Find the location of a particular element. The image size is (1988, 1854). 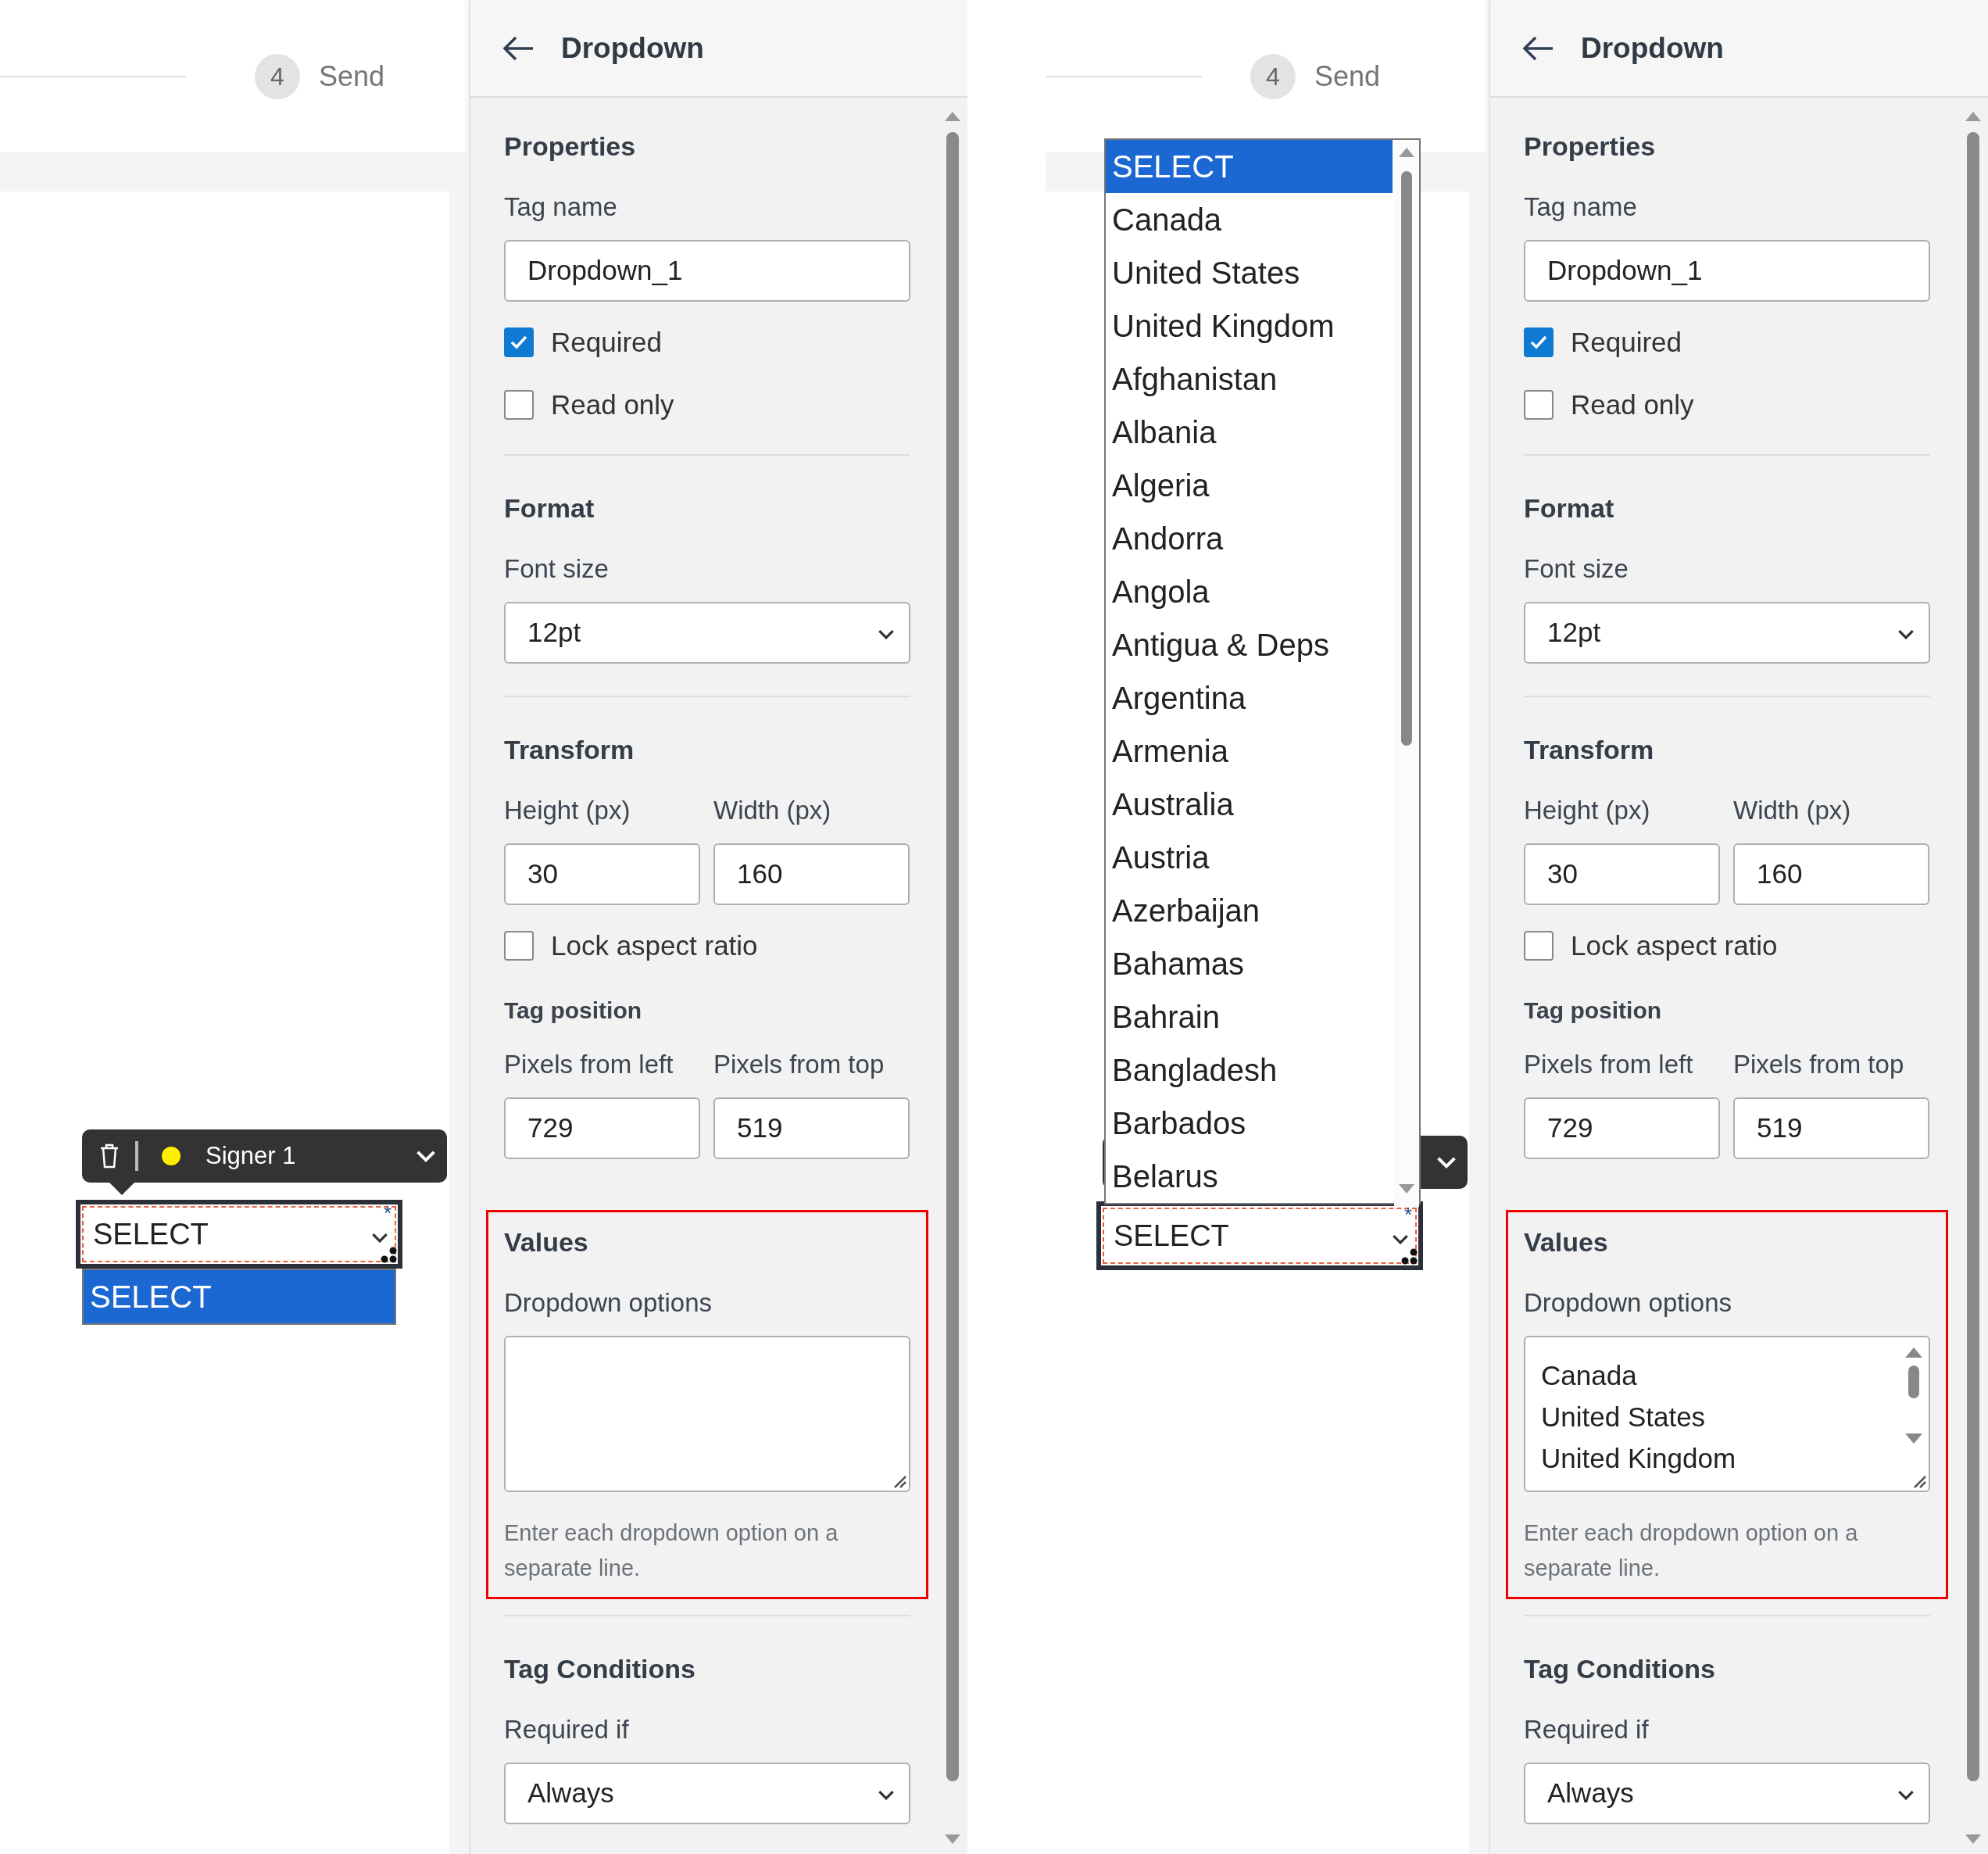

section-heading: Values is located at coordinates (546, 1242).